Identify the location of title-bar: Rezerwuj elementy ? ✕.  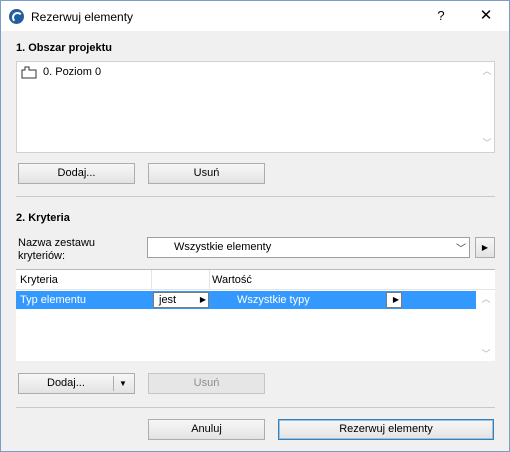
(255, 16).